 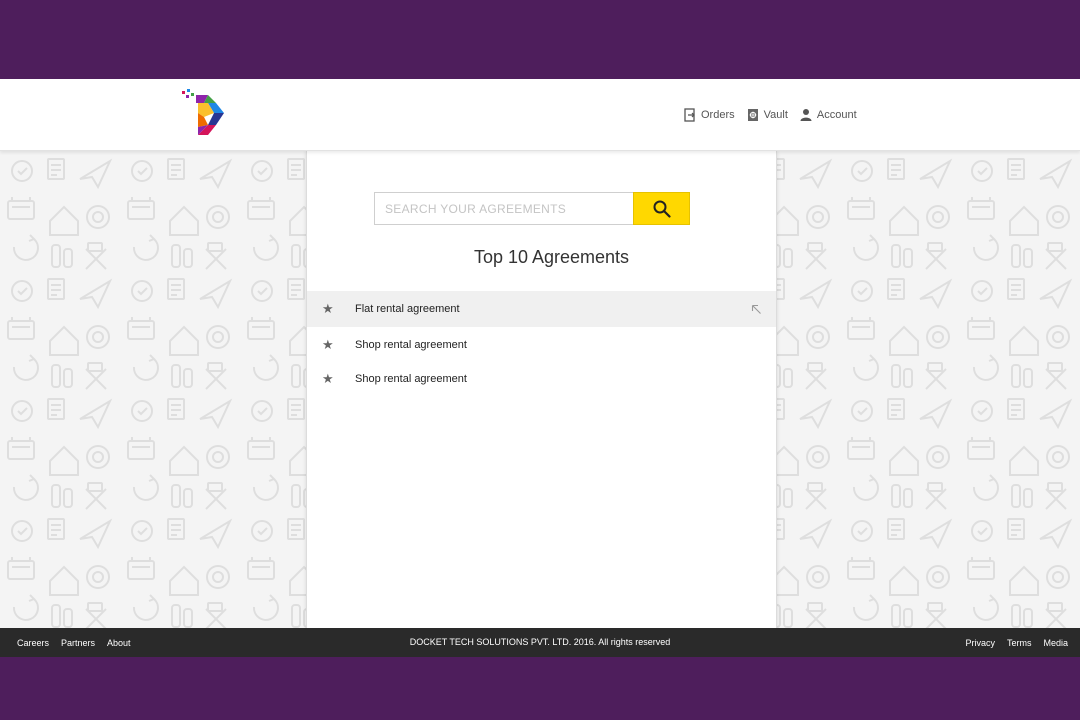 What do you see at coordinates (119, 643) in the screenshot?
I see `footer-link-about: About` at bounding box center [119, 643].